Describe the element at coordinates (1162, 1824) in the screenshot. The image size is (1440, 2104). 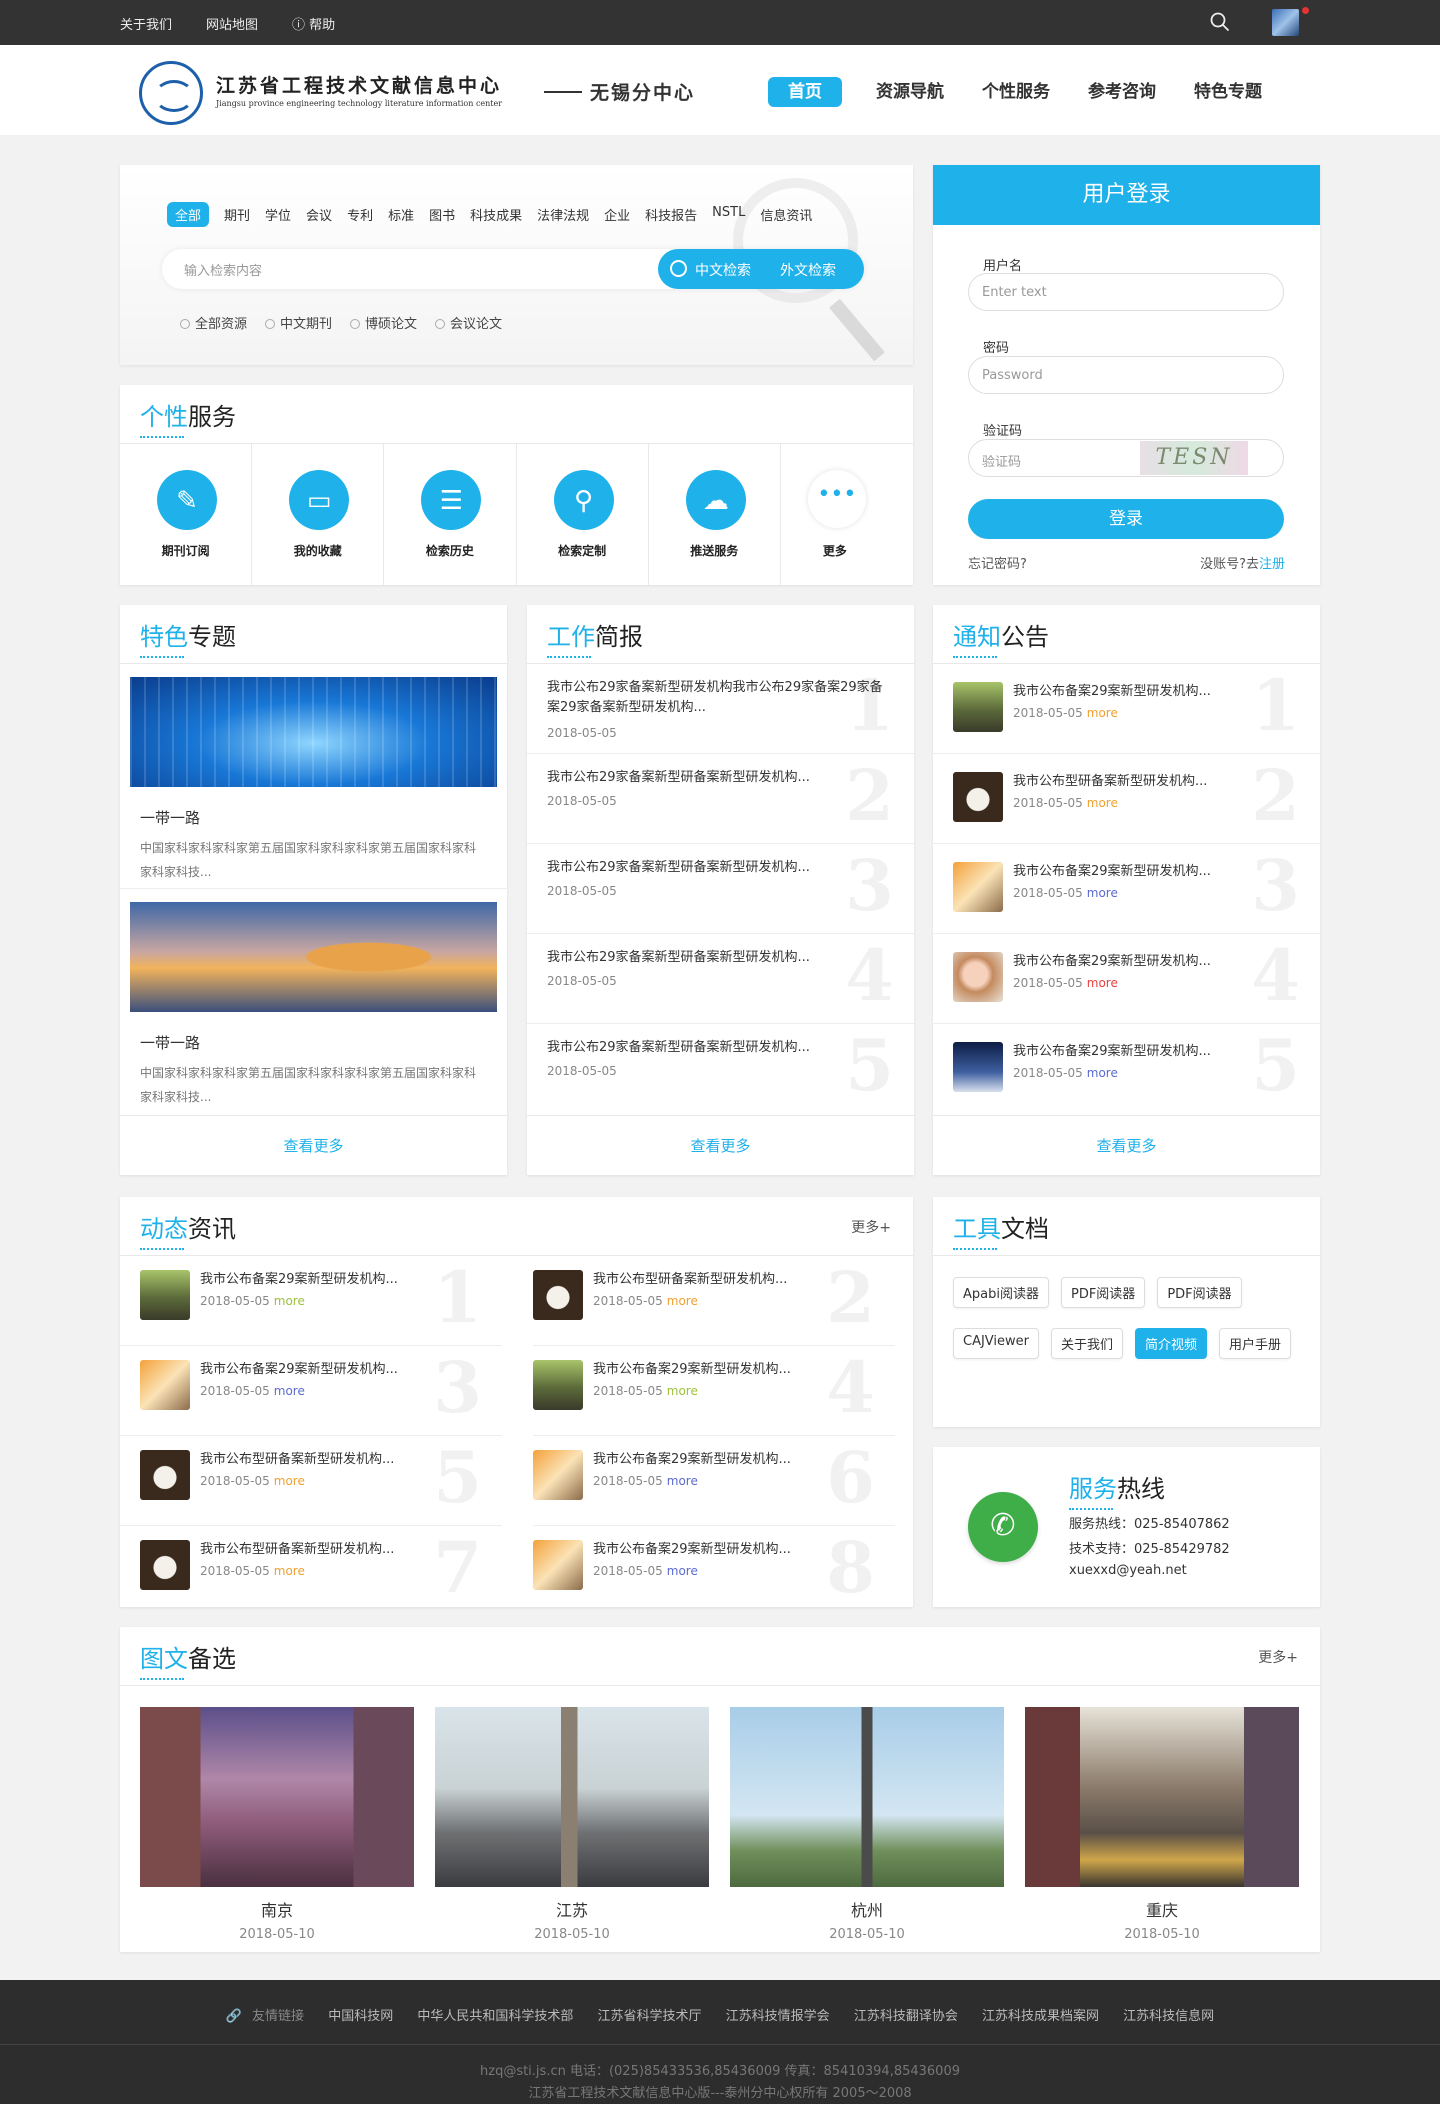
I see `gallery-item: 重庆 2018-05-10` at that location.